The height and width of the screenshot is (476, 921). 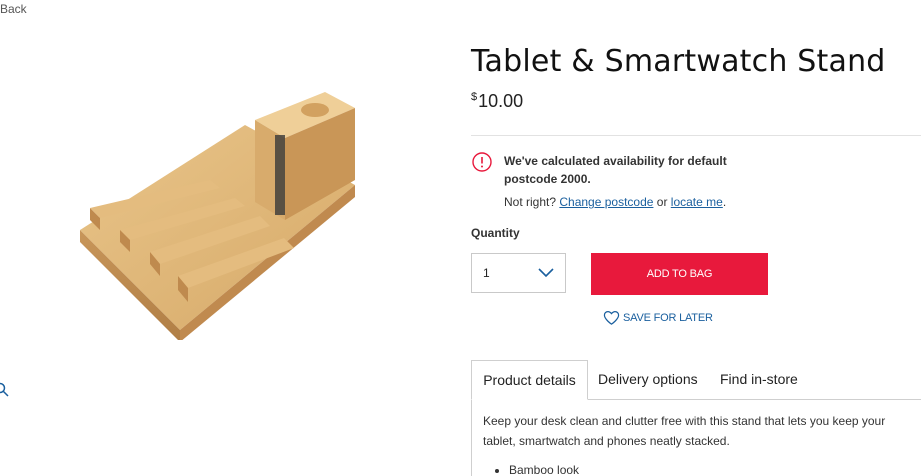 What do you see at coordinates (606, 202) in the screenshot?
I see `change-postcode-link: Change postcode` at bounding box center [606, 202].